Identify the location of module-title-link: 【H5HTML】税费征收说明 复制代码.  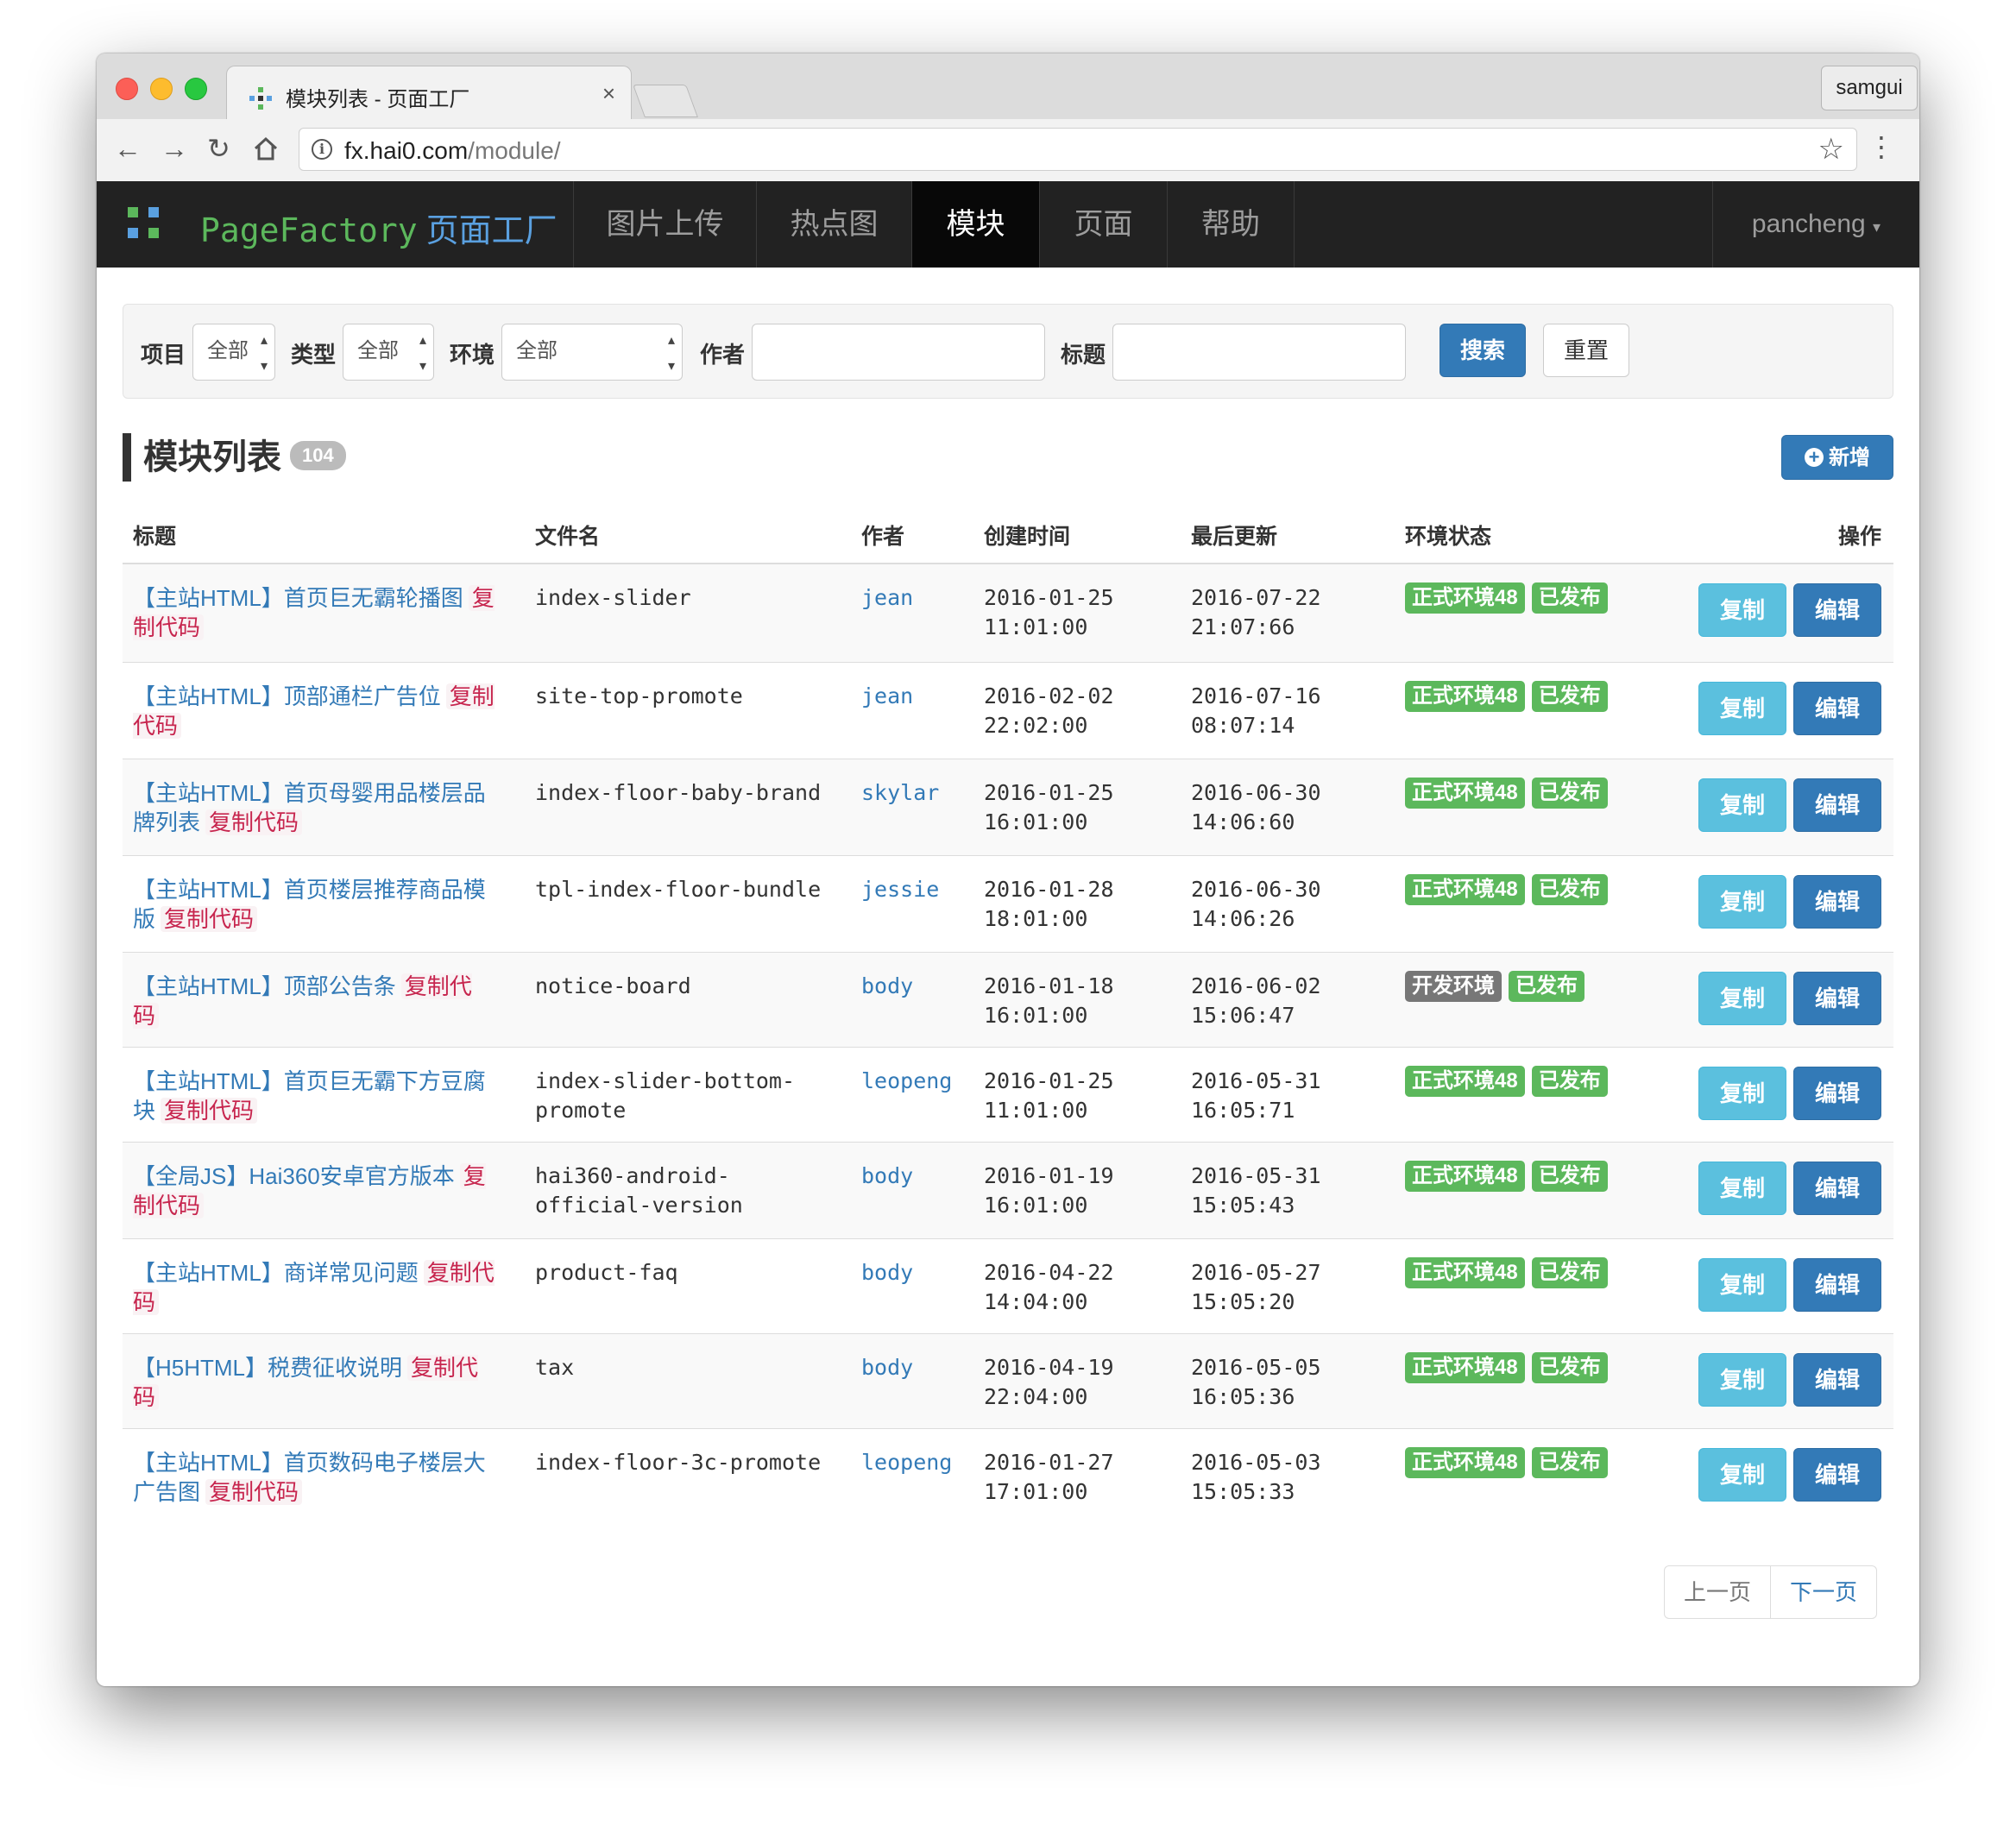
(314, 1382).